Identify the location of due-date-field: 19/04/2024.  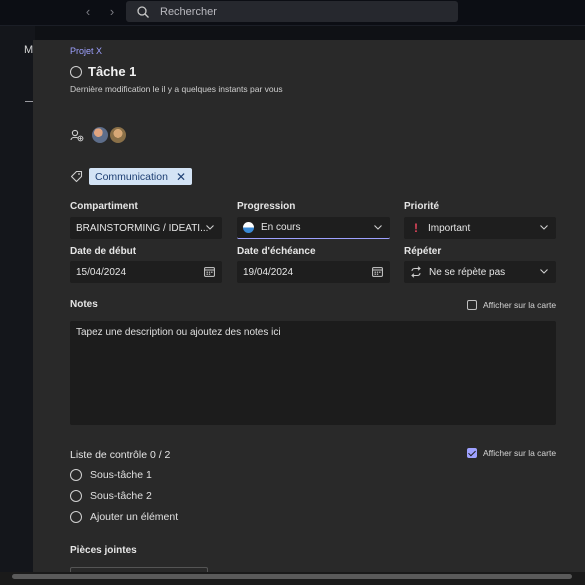
(313, 272).